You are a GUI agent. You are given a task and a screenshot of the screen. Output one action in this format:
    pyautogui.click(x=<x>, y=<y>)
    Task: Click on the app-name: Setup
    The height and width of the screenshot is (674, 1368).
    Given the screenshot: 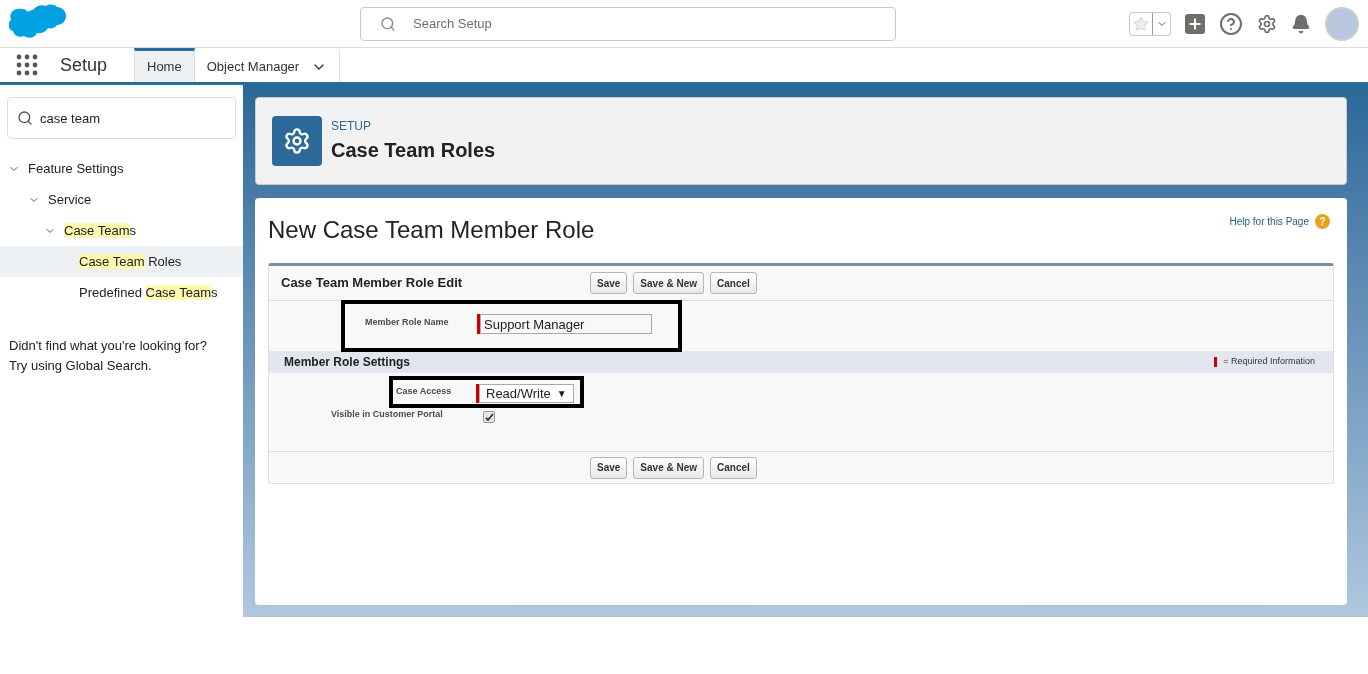 What is the action you would take?
    pyautogui.click(x=84, y=65)
    